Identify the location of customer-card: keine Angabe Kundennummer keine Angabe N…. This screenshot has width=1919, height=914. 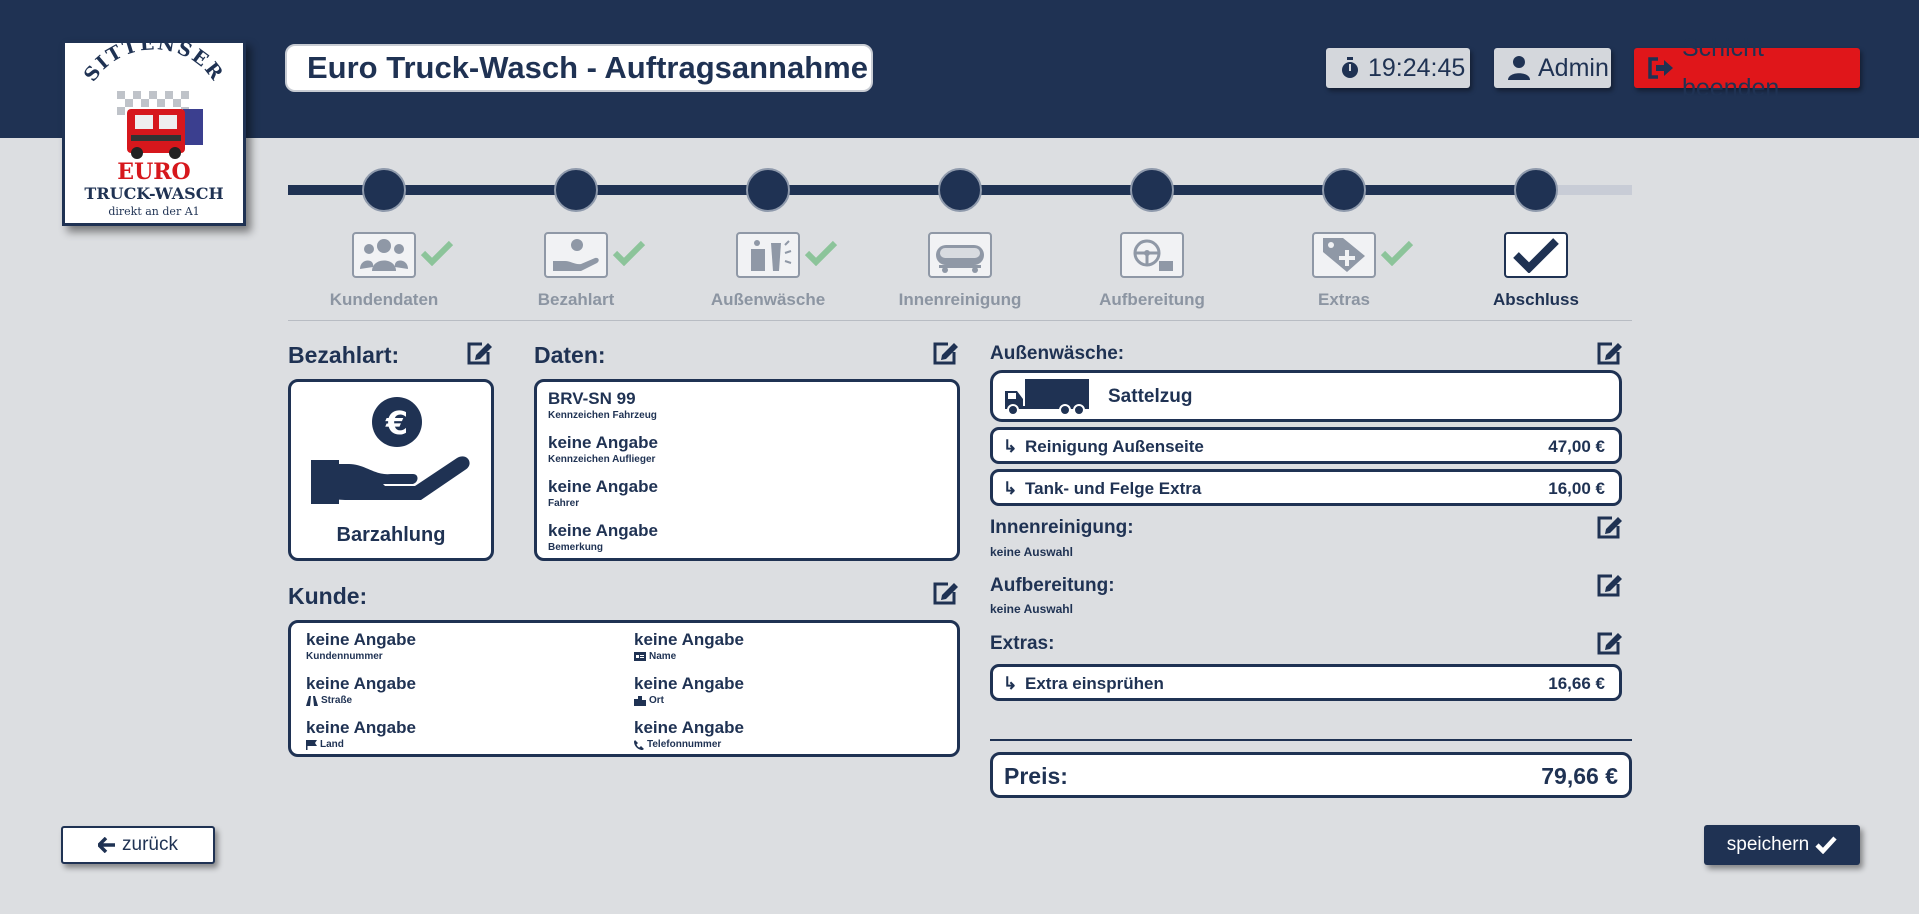
(624, 688).